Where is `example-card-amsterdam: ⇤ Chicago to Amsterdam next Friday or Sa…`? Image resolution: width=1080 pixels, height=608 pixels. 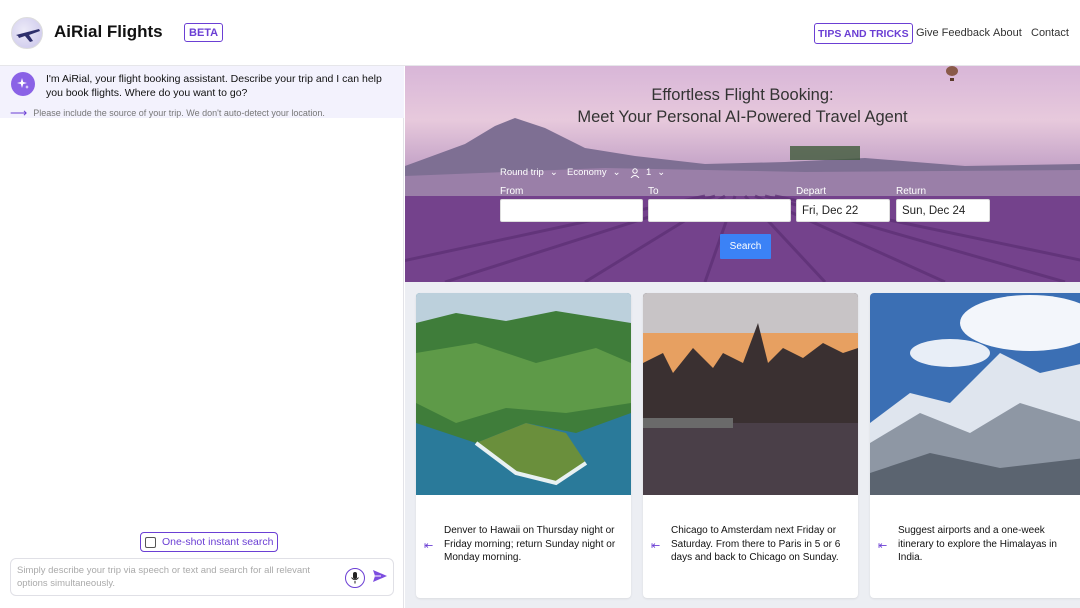
example-card-amsterdam: ⇤ Chicago to Amsterdam next Friday or Sa… is located at coordinates (750, 445).